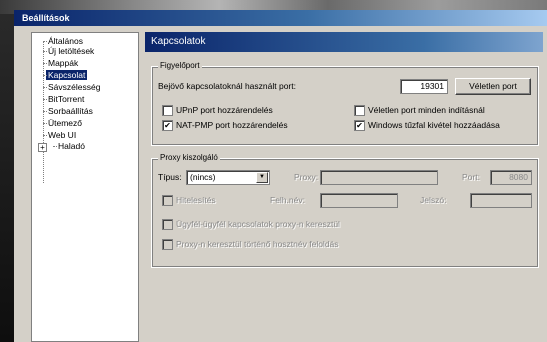  I want to click on tree-item-kapcsolat: Kapcsolat, so click(65, 75).